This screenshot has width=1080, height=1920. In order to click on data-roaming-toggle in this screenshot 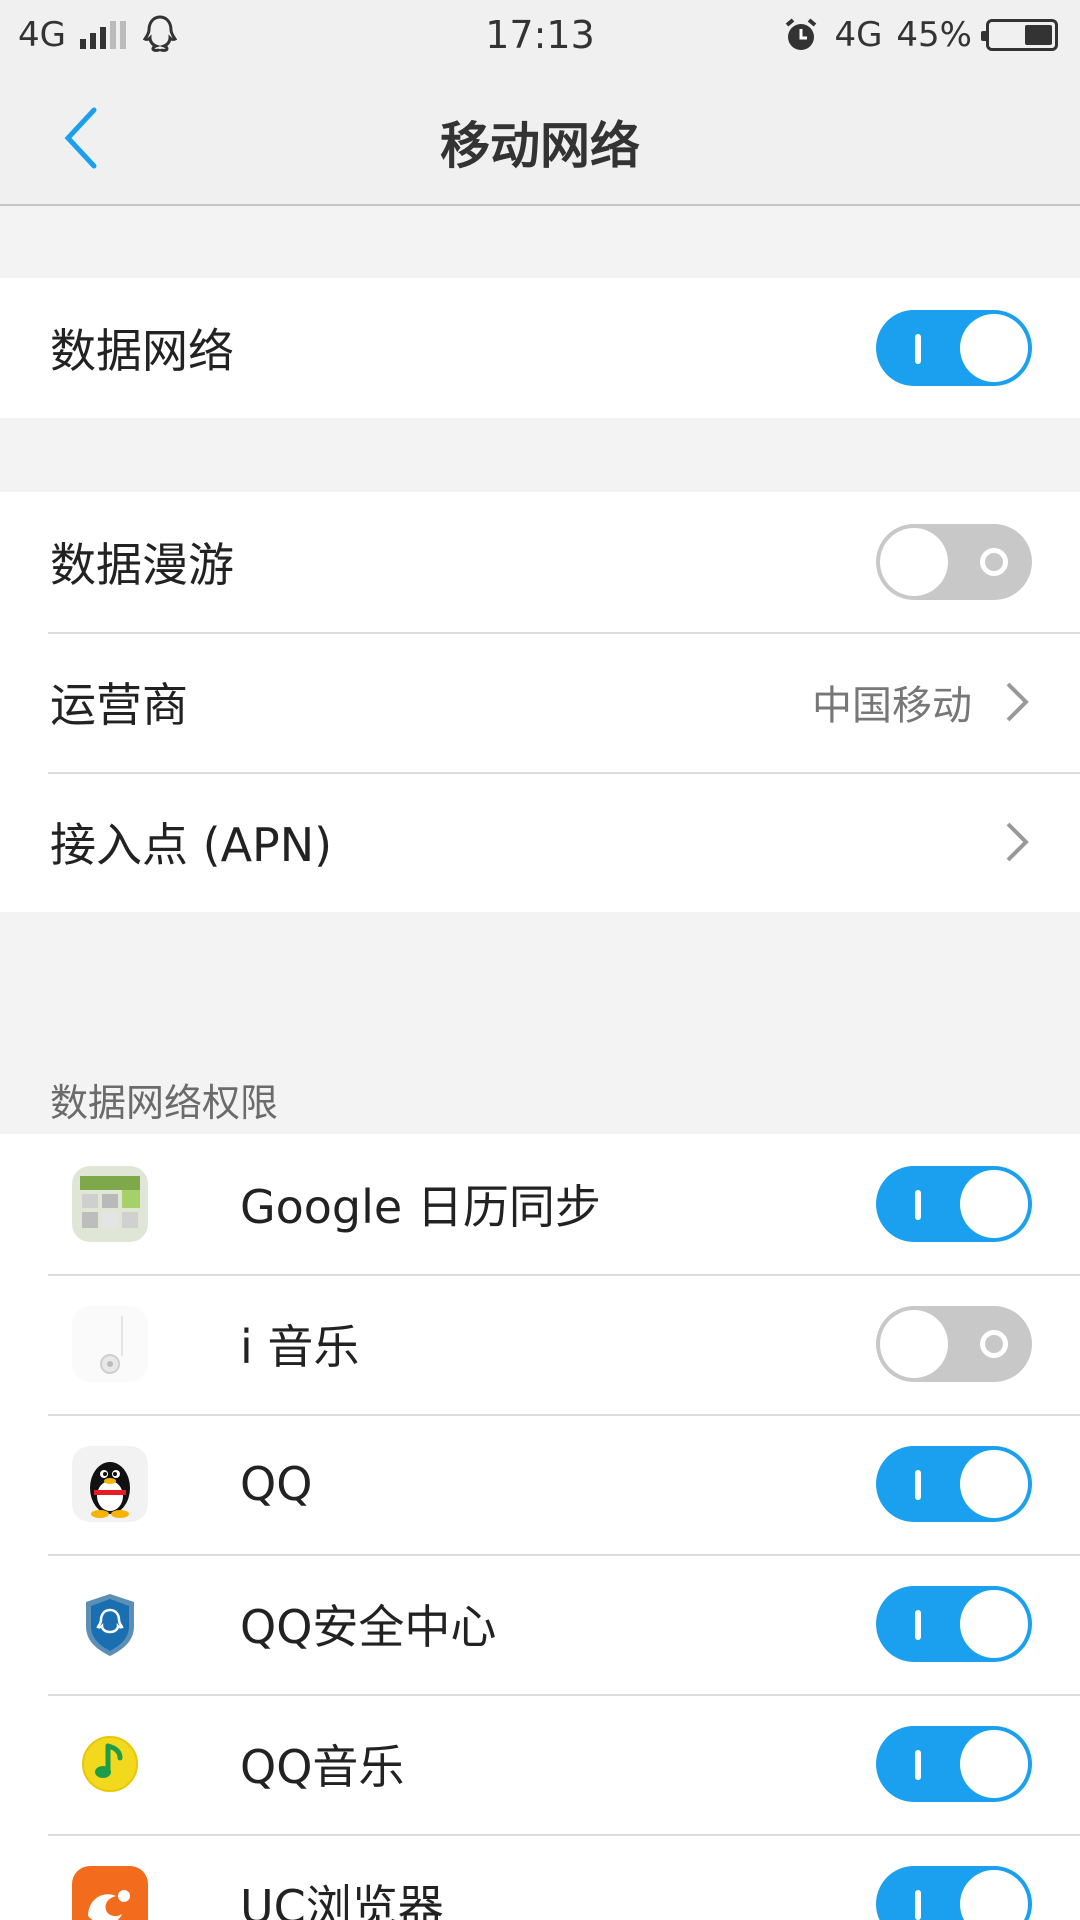, I will do `click(954, 562)`.